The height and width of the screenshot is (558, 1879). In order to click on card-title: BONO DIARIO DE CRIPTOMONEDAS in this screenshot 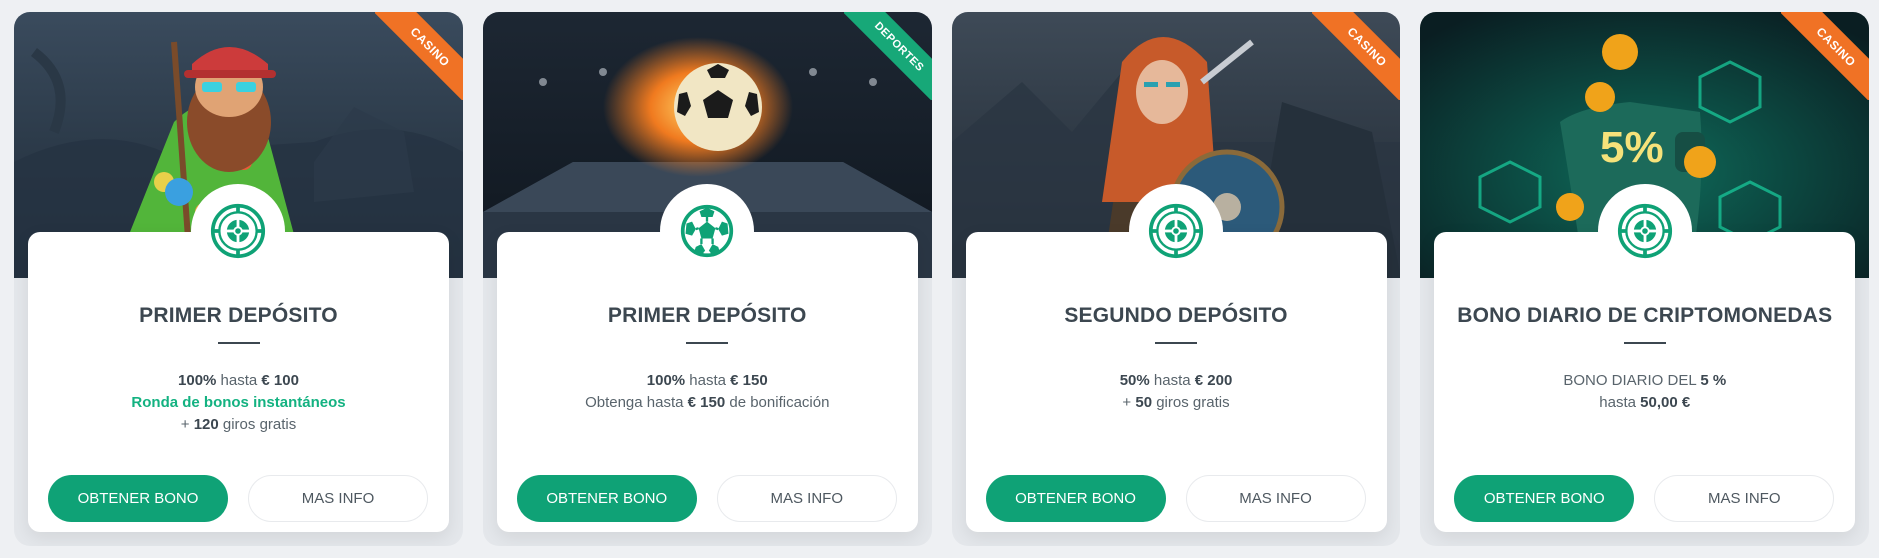, I will do `click(1645, 315)`.